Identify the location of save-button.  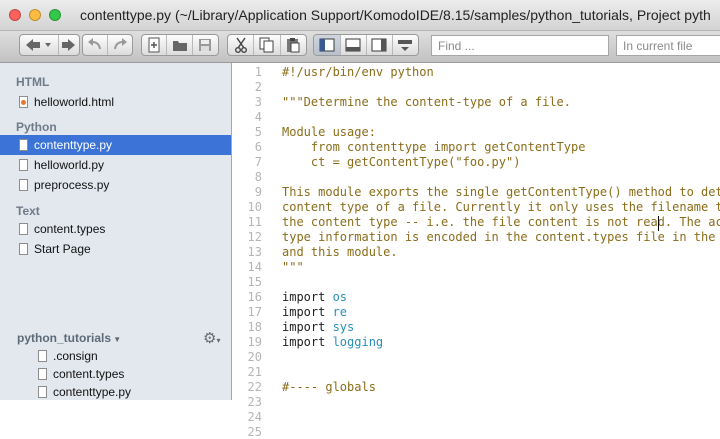
(205, 45).